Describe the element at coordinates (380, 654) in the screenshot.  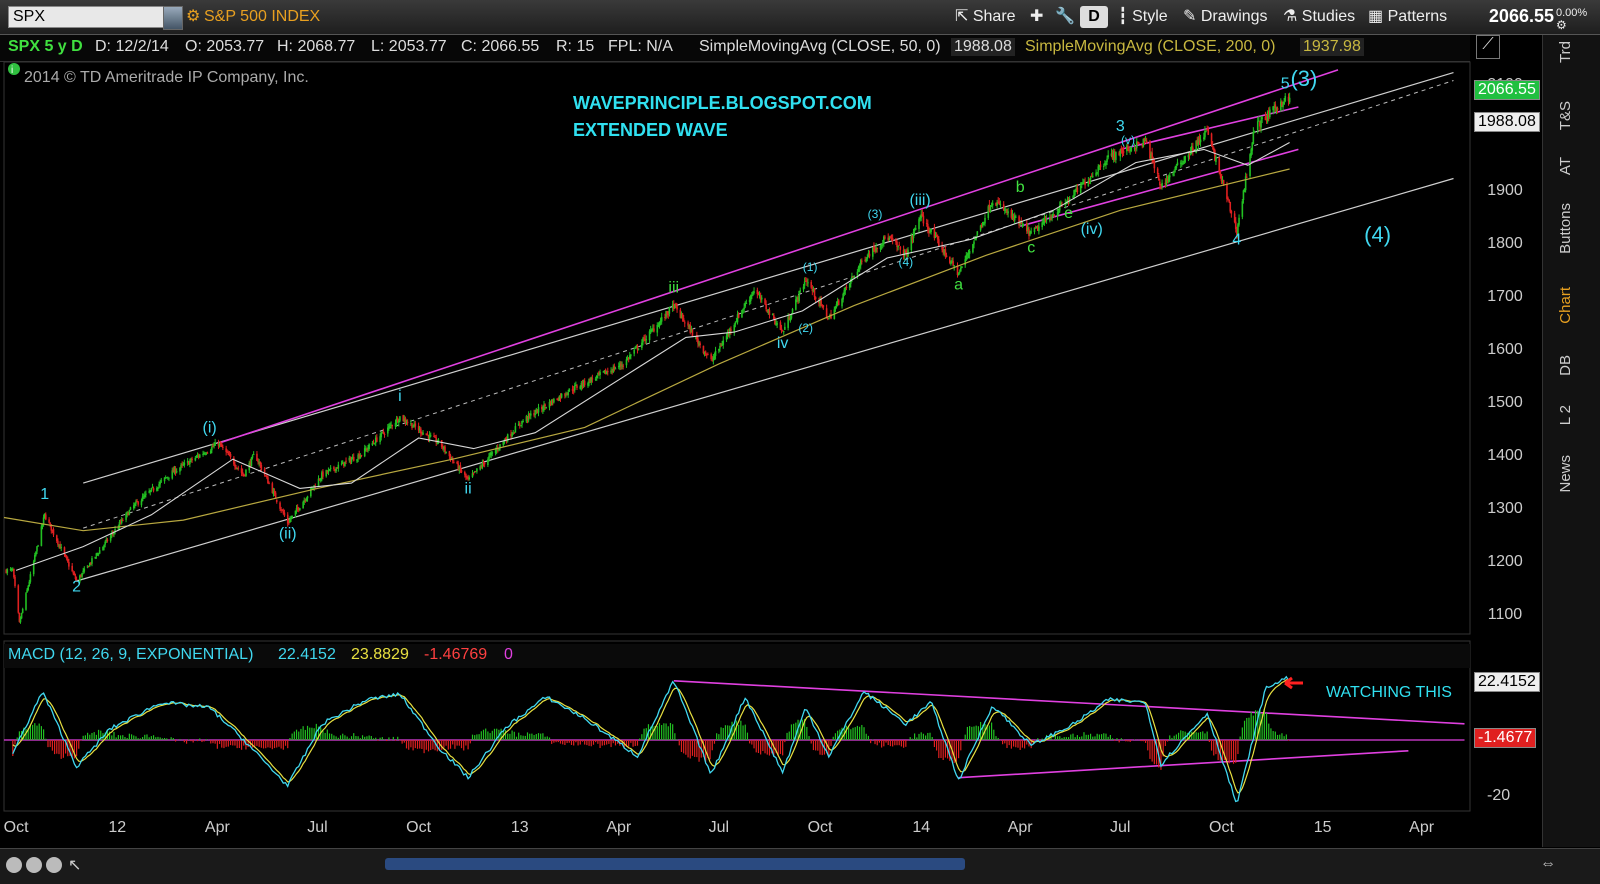
I see `macd-avg-value: 23.8829` at that location.